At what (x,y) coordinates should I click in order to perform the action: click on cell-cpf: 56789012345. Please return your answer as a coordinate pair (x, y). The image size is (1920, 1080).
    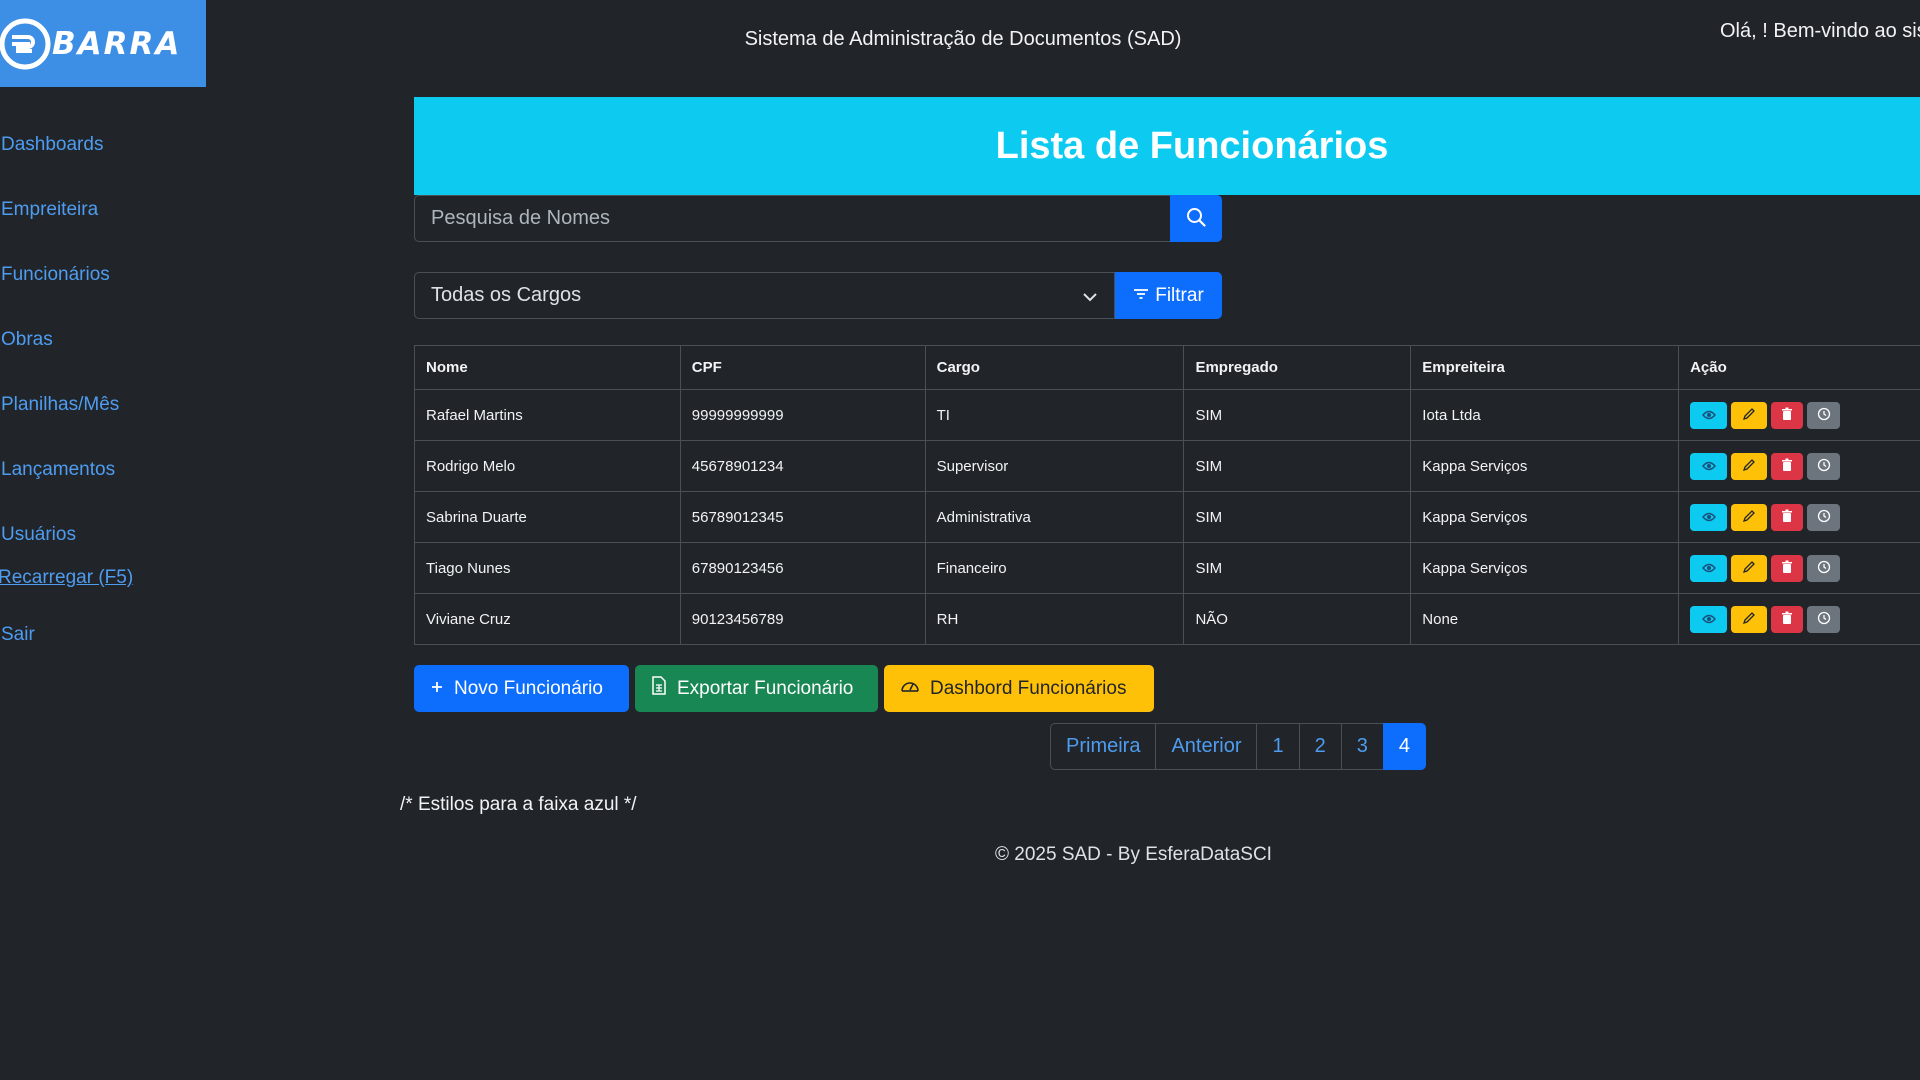
    Looking at the image, I should click on (802, 517).